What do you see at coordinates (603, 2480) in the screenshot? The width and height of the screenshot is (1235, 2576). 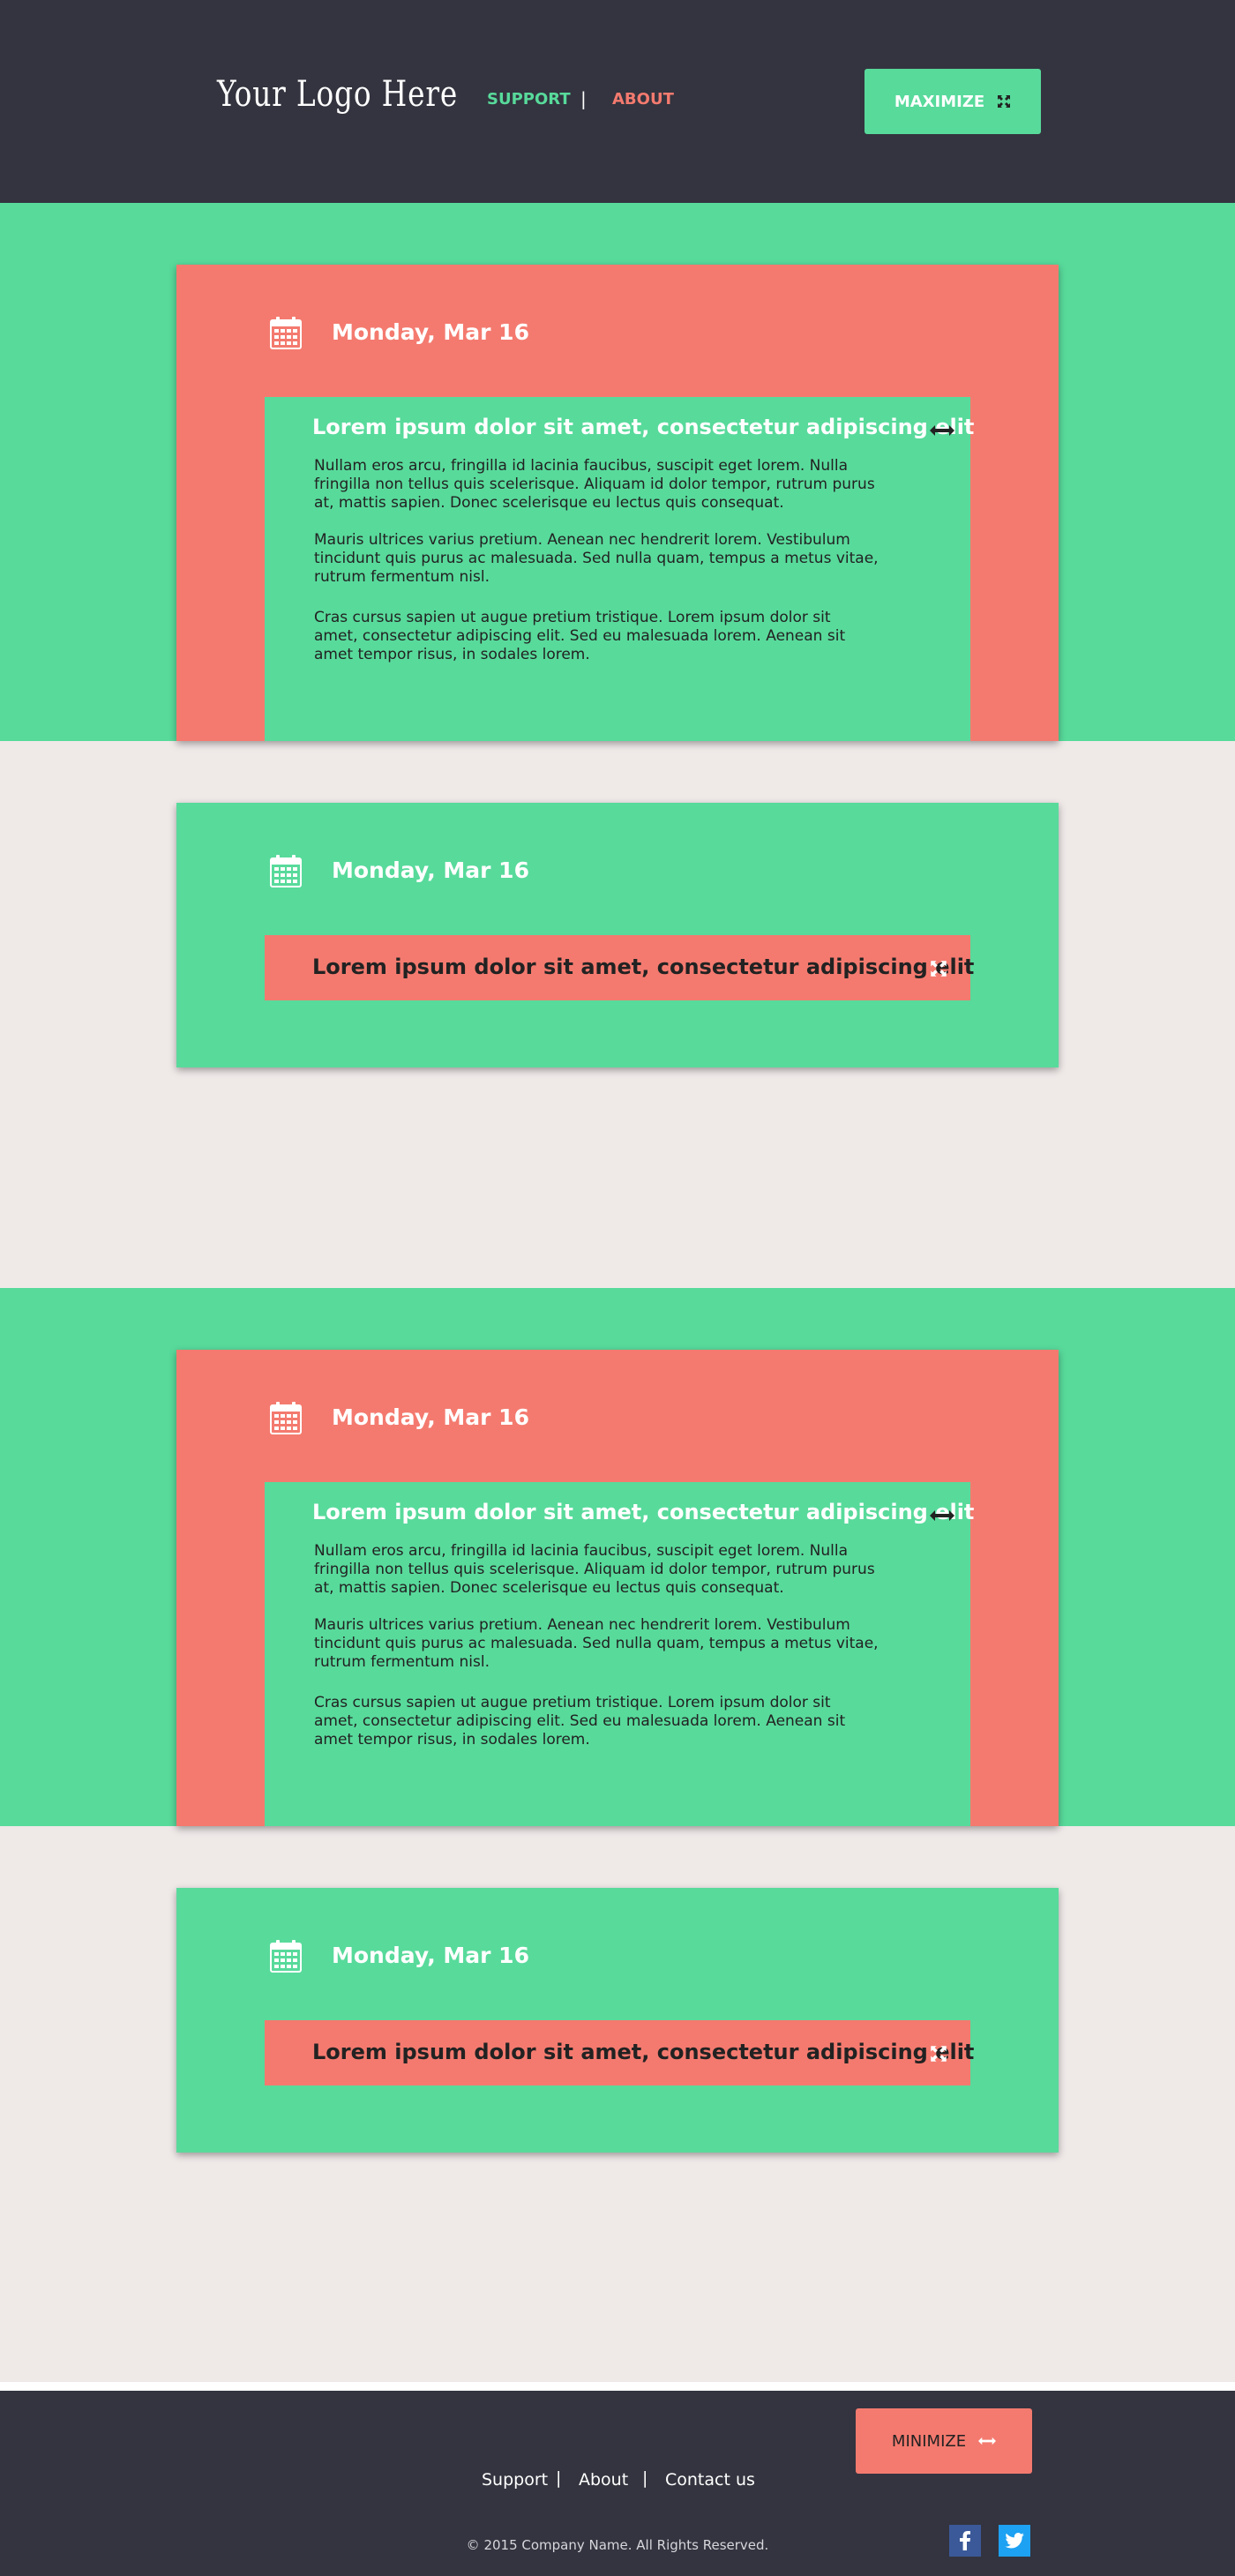 I see `footer-link-about: About` at bounding box center [603, 2480].